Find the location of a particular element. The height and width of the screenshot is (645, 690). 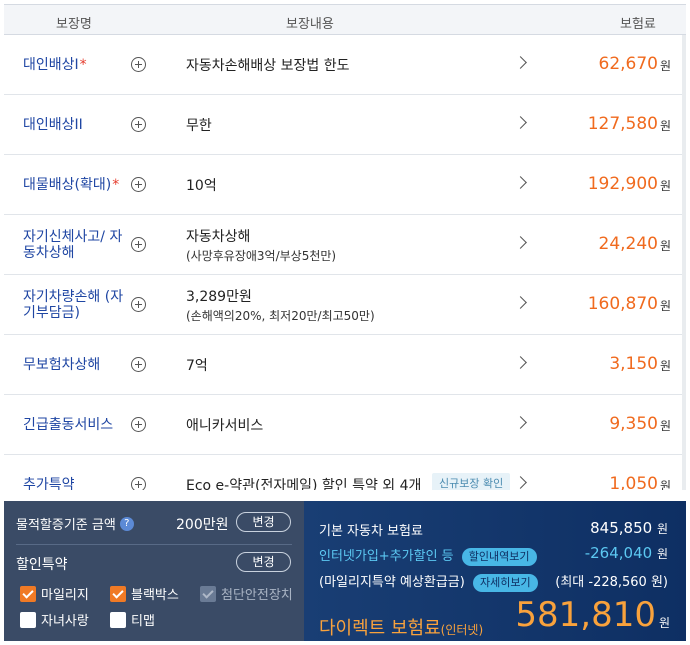

premium-amount: 192,900 is located at coordinates (622, 184).